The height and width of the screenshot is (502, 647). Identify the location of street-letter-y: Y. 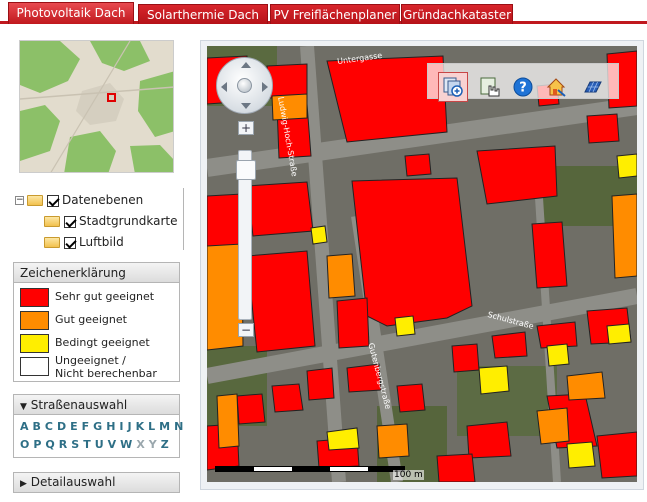
(153, 444).